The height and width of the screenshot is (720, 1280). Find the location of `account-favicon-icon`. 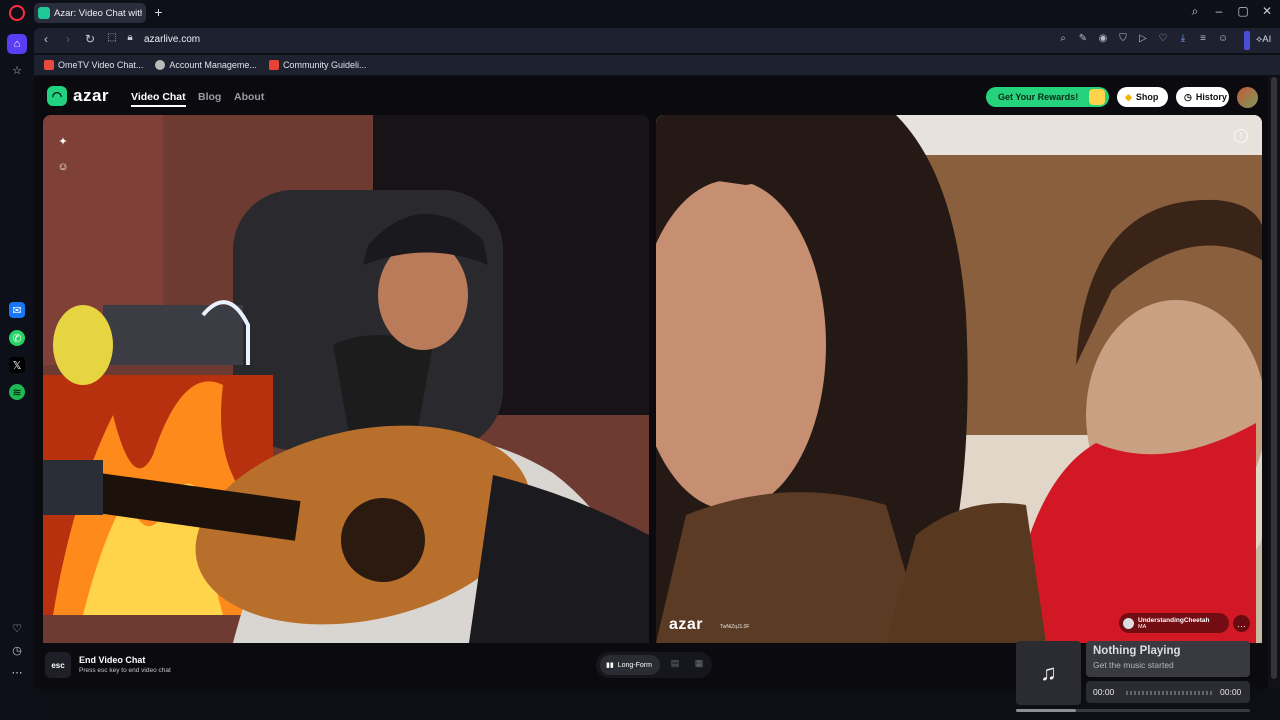

account-favicon-icon is located at coordinates (160, 65).